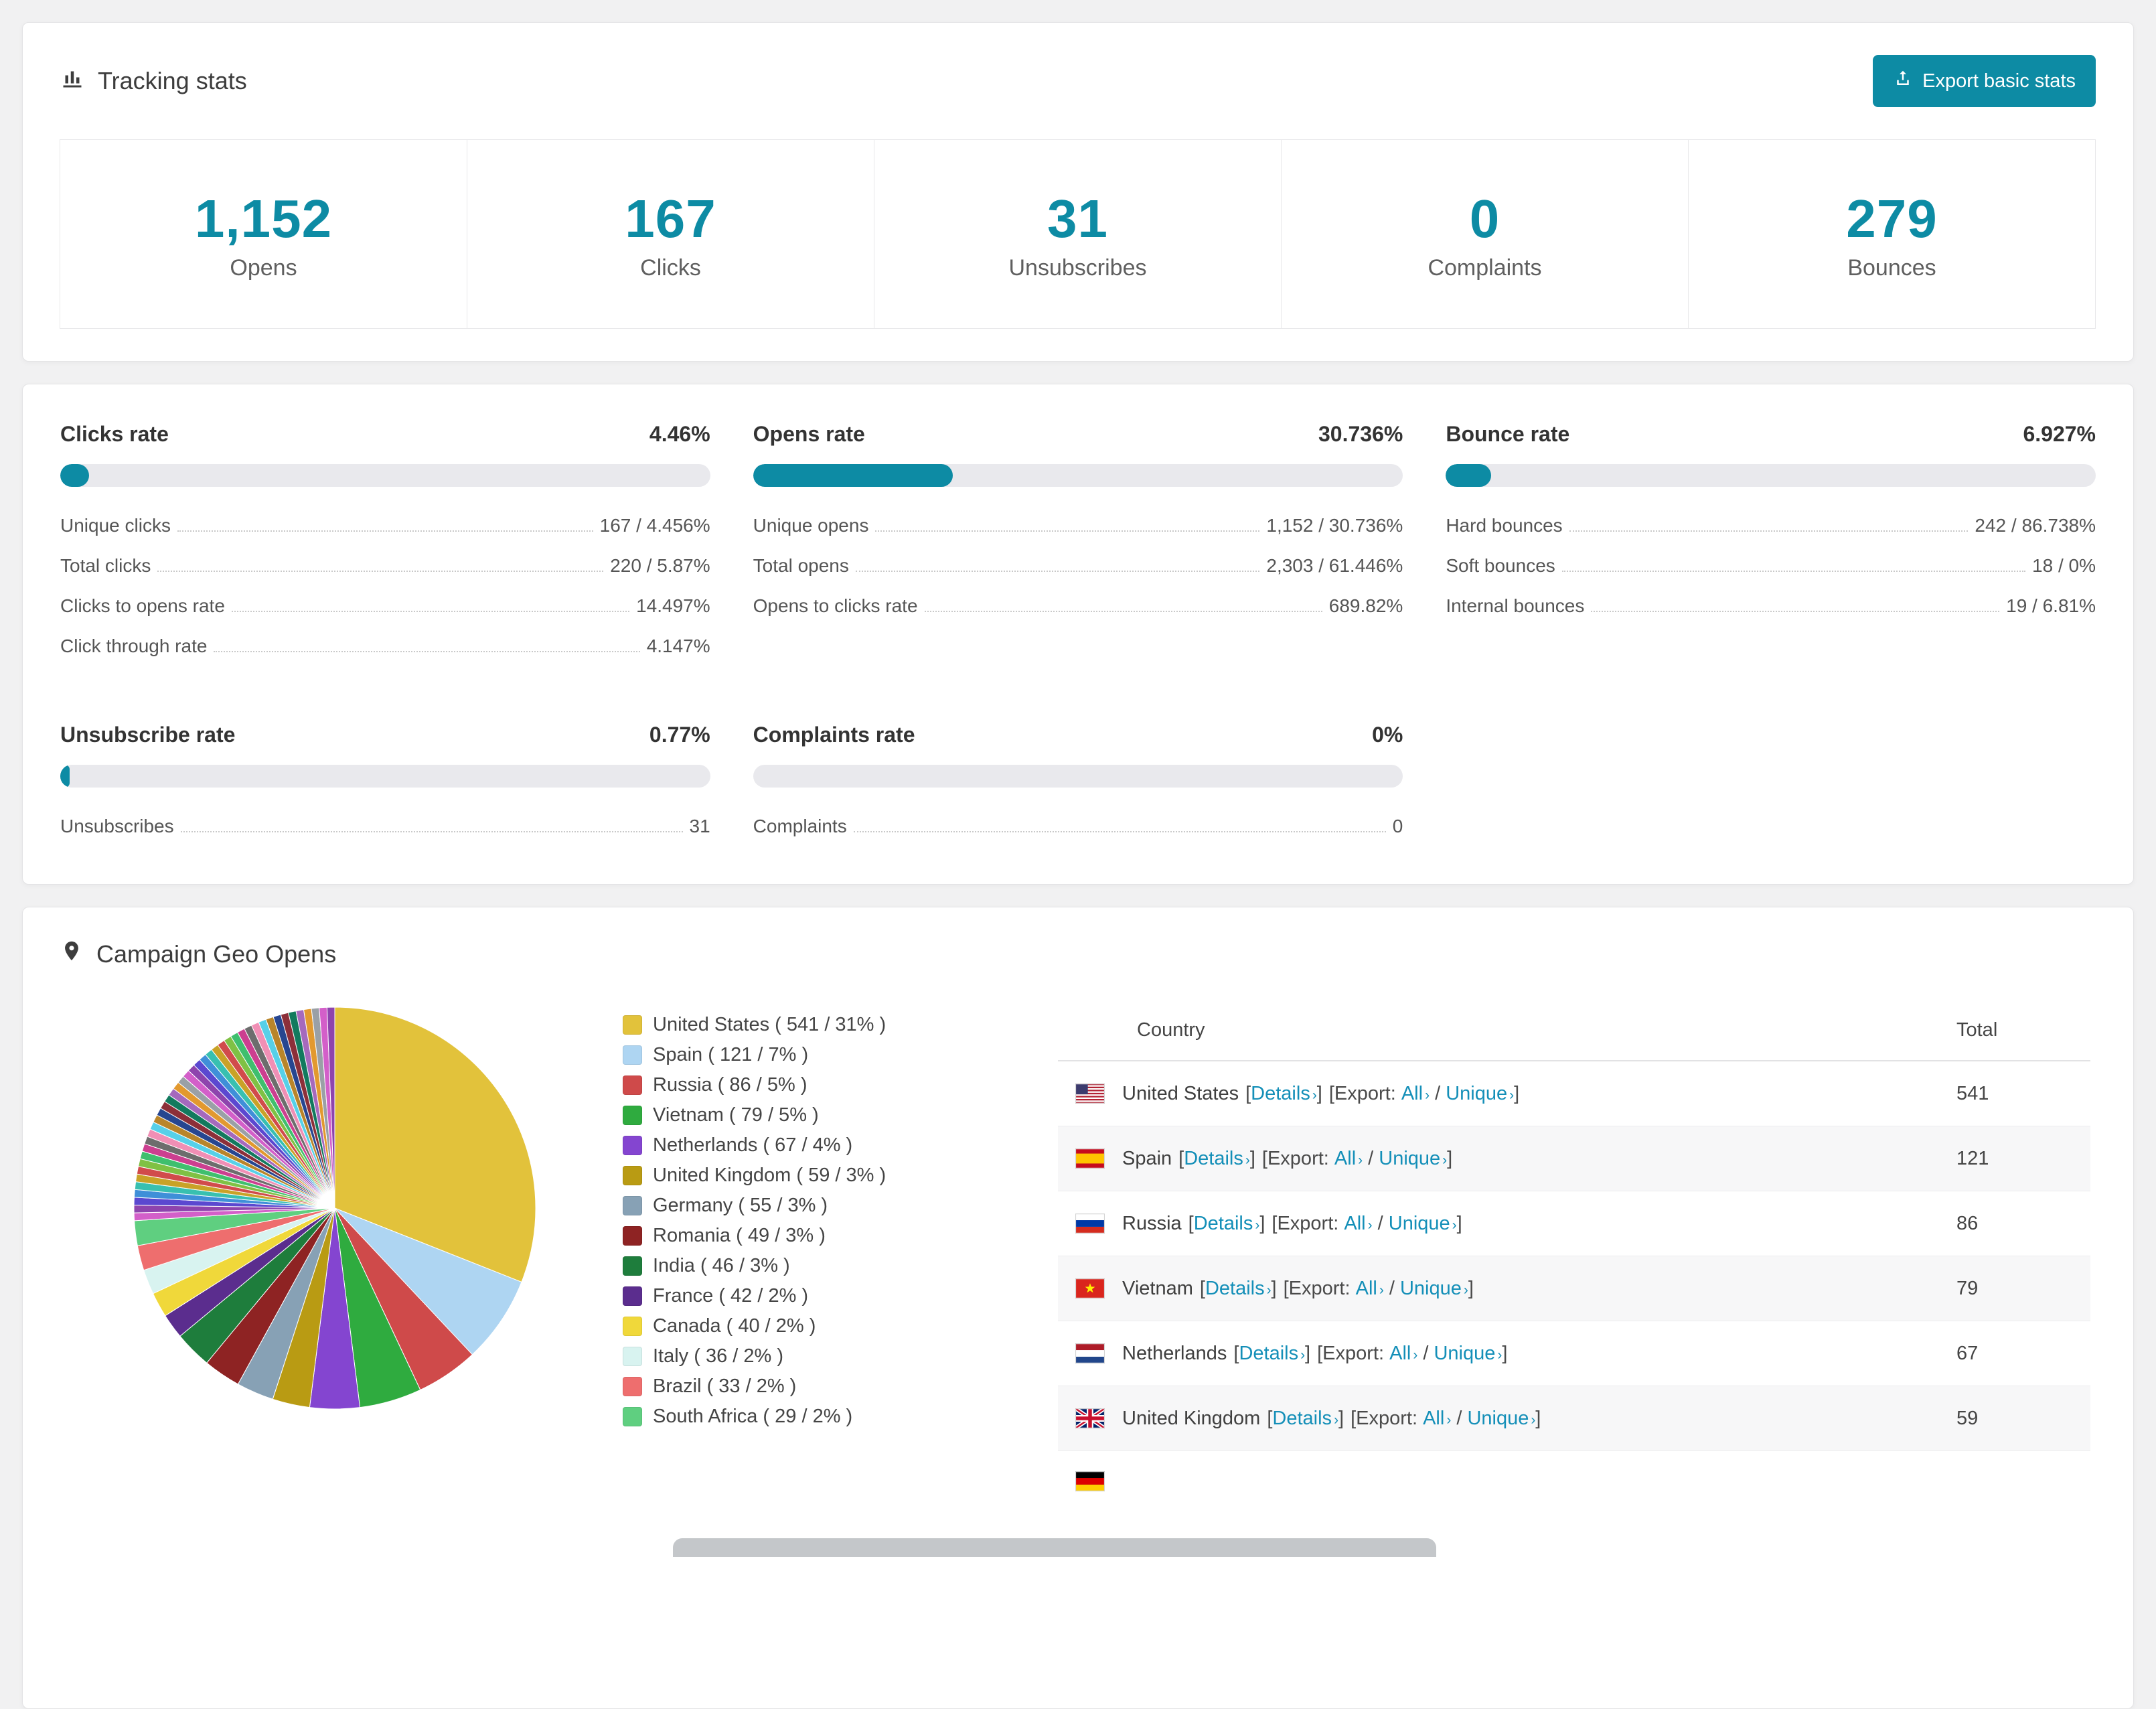 The image size is (2156, 1709). What do you see at coordinates (753, 1417) in the screenshot?
I see `legend-label: South Africa ( 29 / 2% )` at bounding box center [753, 1417].